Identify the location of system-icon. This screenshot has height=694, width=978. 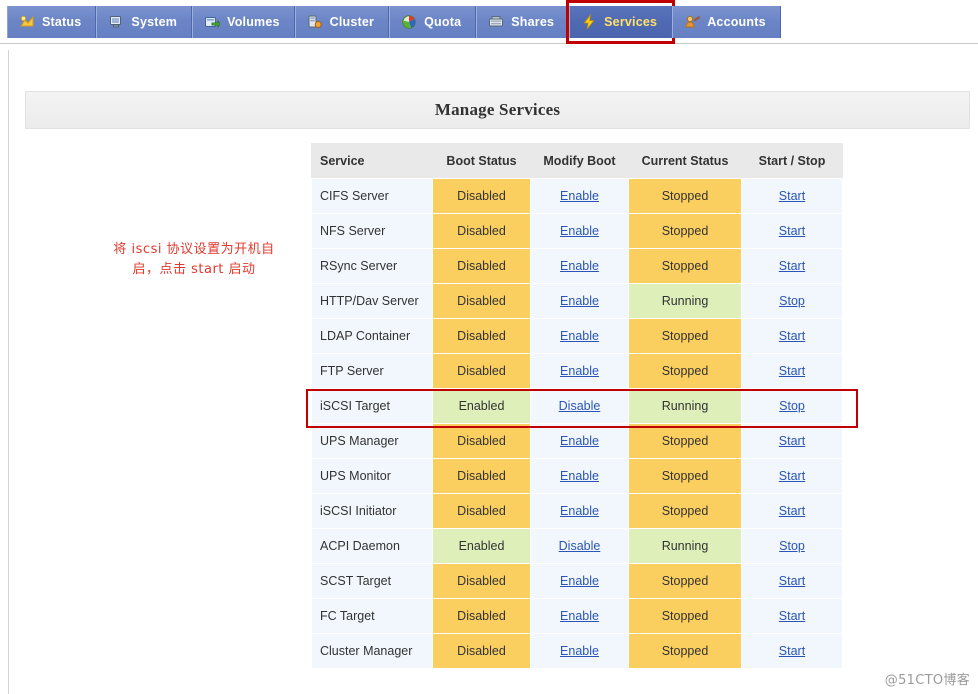
(116, 22).